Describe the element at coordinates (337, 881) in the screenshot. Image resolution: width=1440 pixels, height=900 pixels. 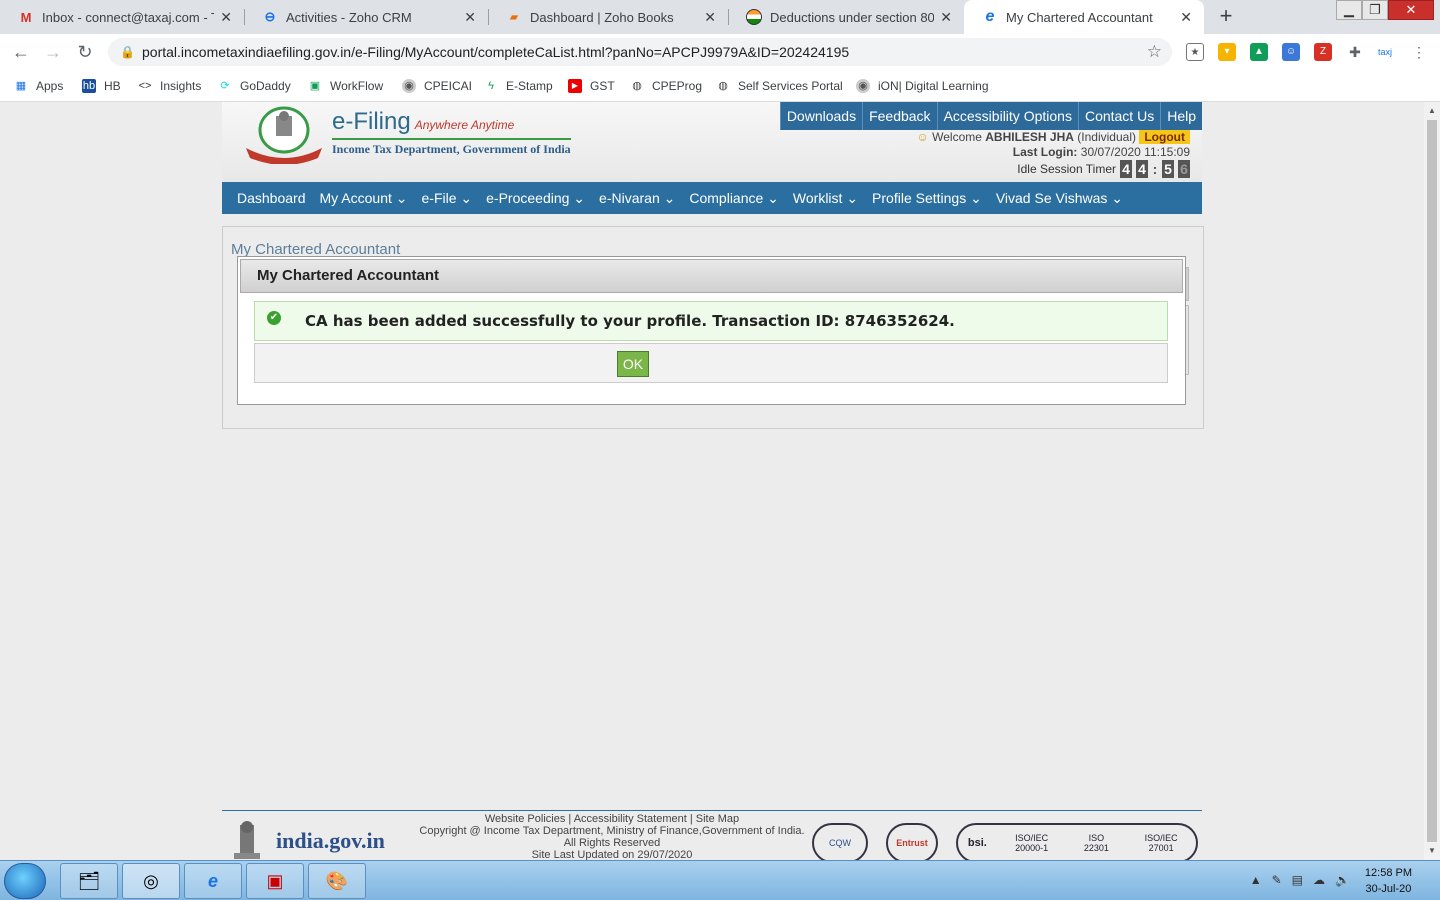
I see `paint-icon: 🎨` at that location.